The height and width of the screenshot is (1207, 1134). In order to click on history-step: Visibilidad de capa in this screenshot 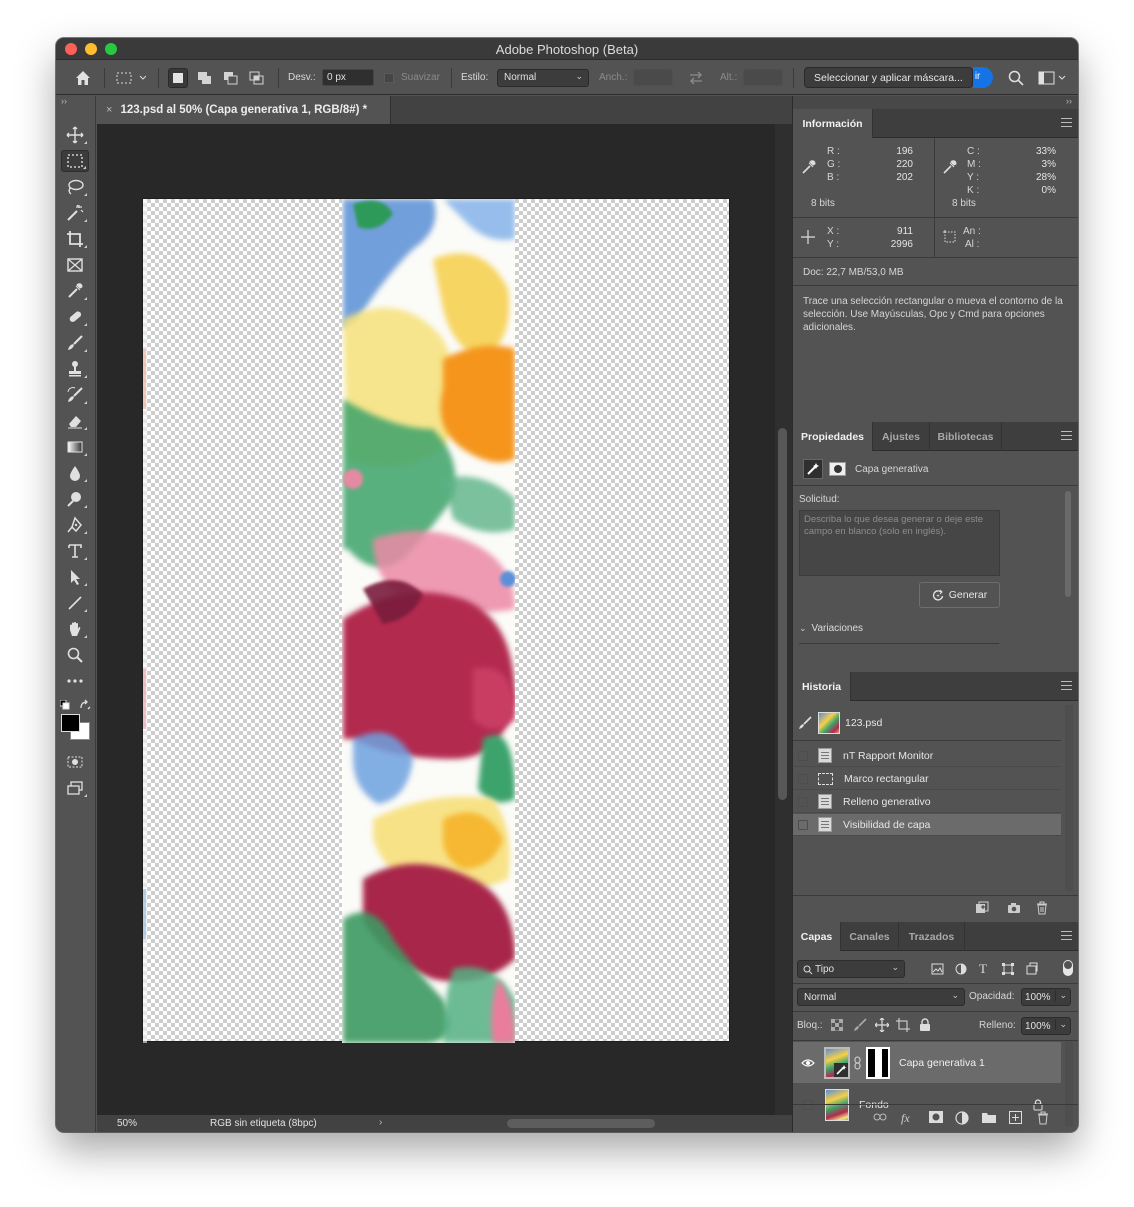, I will do `click(927, 825)`.